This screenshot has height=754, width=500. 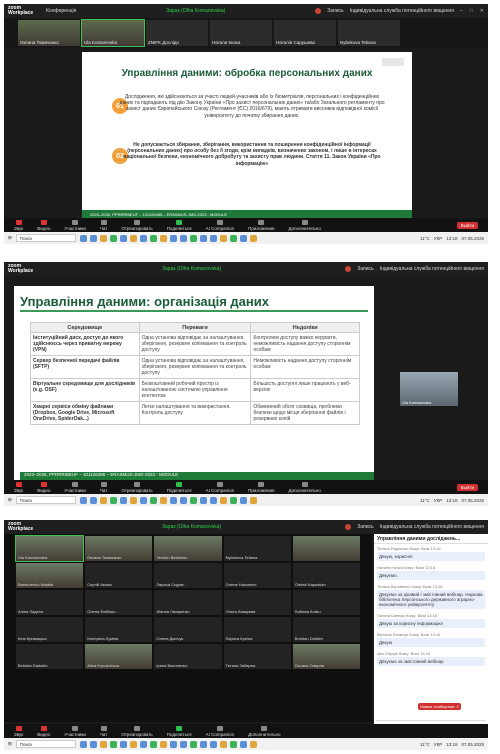 I want to click on participant-tile: Оксана Смирна, so click(x=326, y=656).